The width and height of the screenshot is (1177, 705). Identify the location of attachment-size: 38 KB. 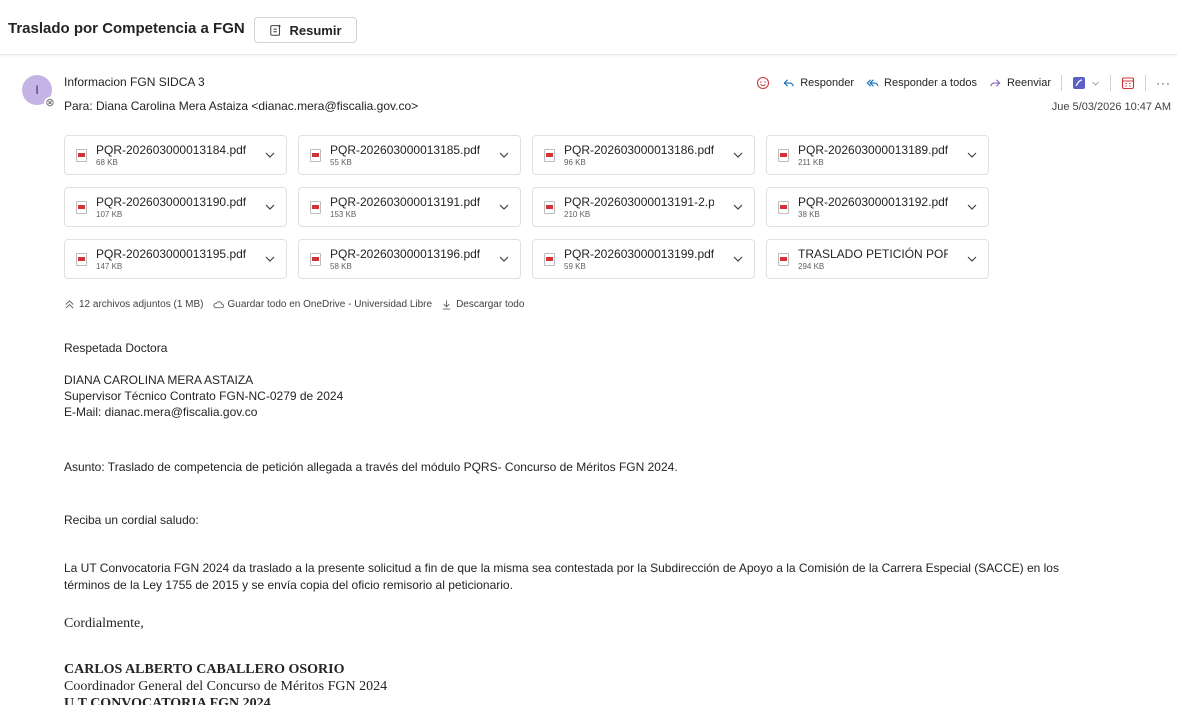
(809, 214).